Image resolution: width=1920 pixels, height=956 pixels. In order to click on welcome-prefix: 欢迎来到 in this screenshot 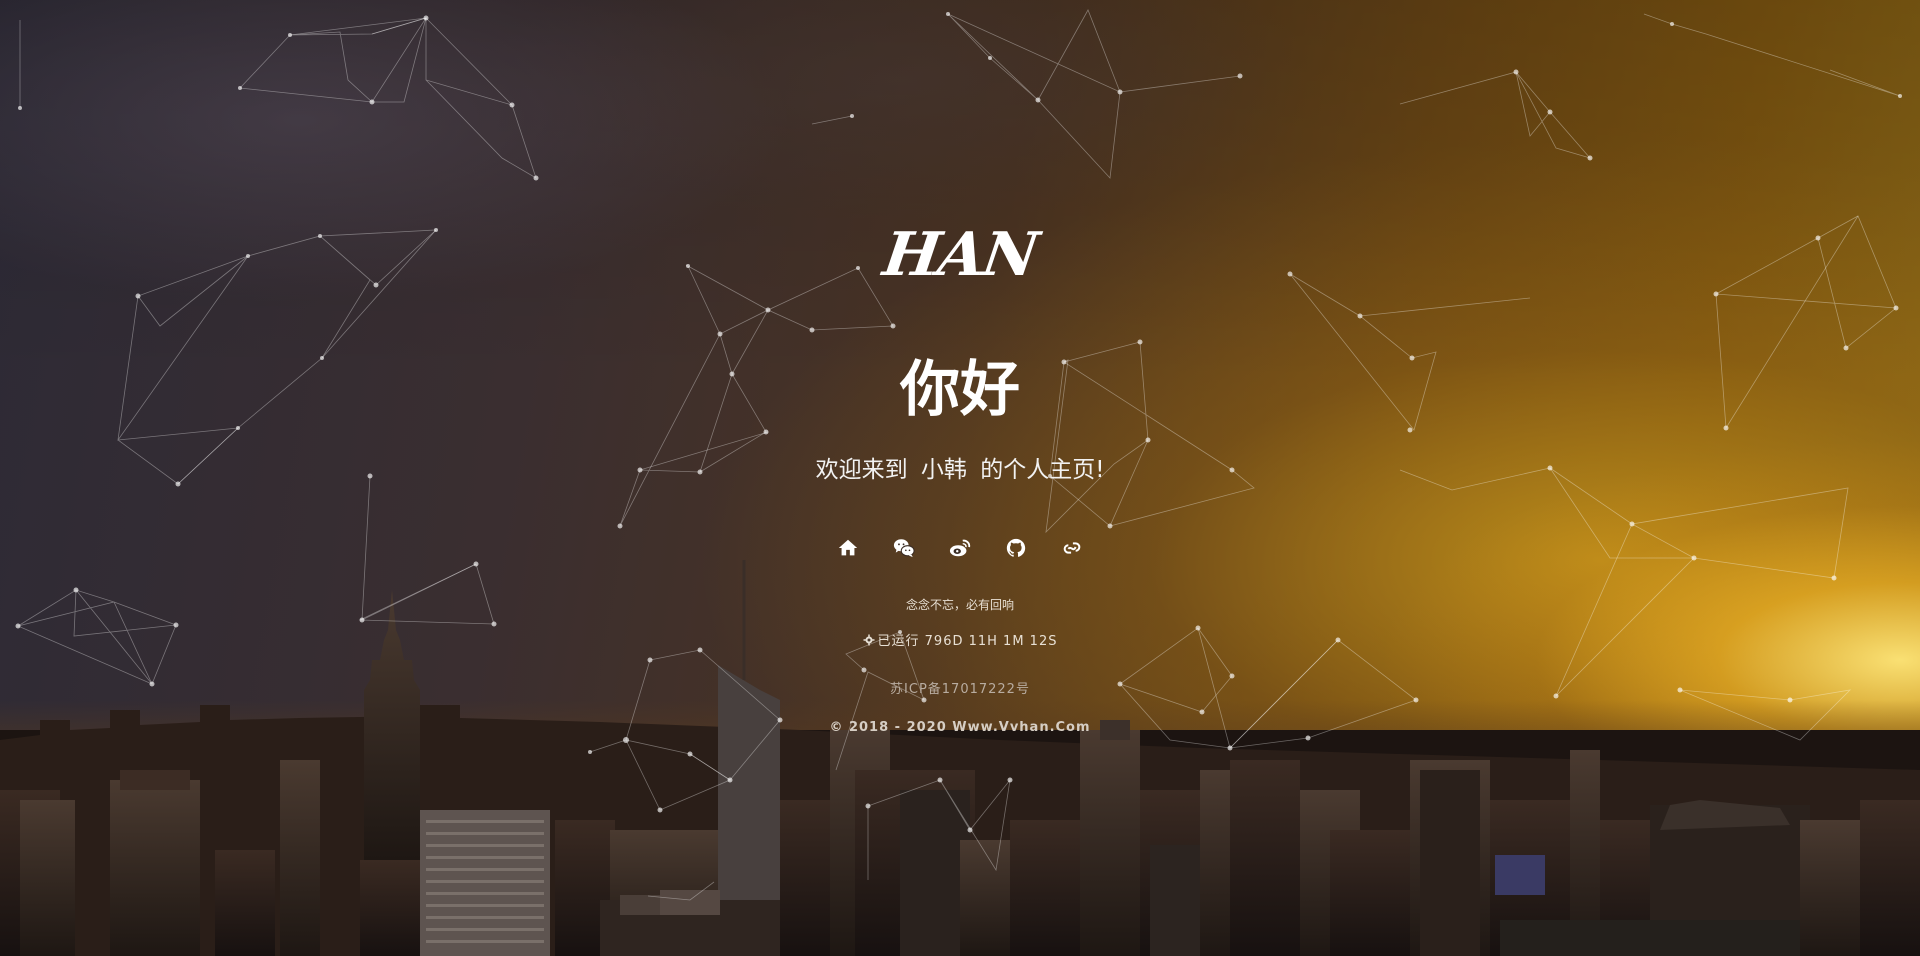, I will do `click(861, 470)`.